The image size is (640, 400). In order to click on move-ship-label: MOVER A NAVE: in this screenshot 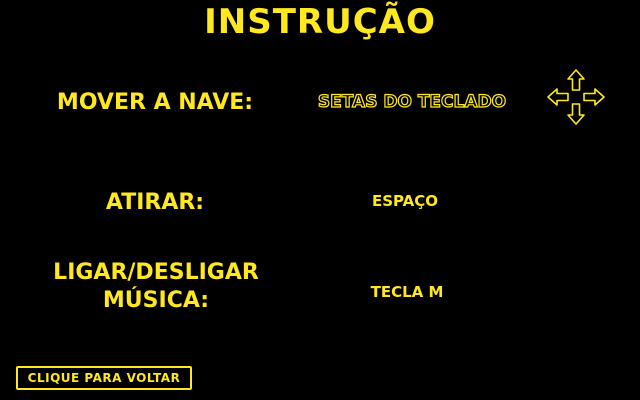, I will do `click(155, 102)`.